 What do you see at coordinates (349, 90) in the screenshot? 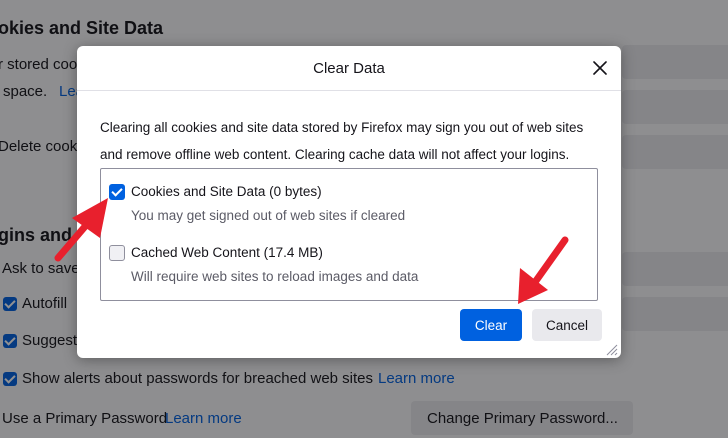
I see `title-separator` at bounding box center [349, 90].